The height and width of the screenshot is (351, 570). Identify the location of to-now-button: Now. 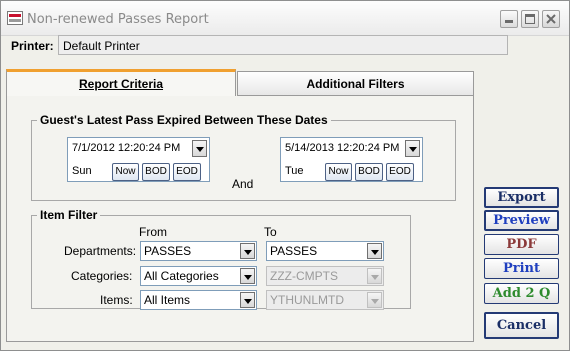
(338, 172).